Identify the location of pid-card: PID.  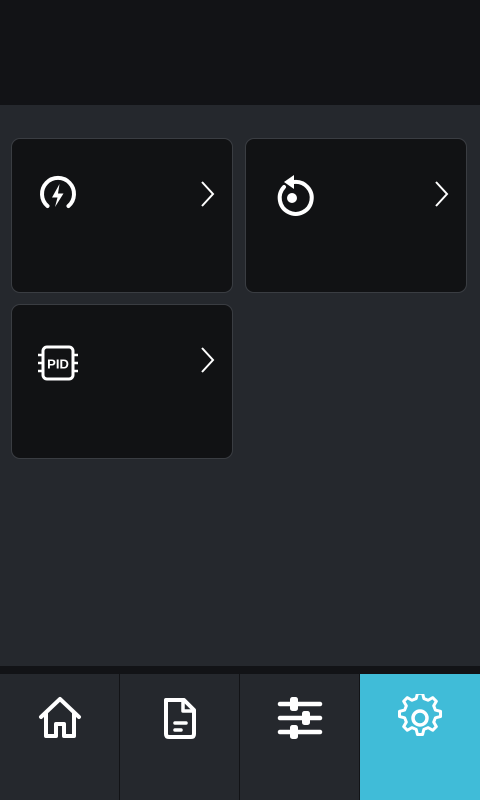
(122, 381).